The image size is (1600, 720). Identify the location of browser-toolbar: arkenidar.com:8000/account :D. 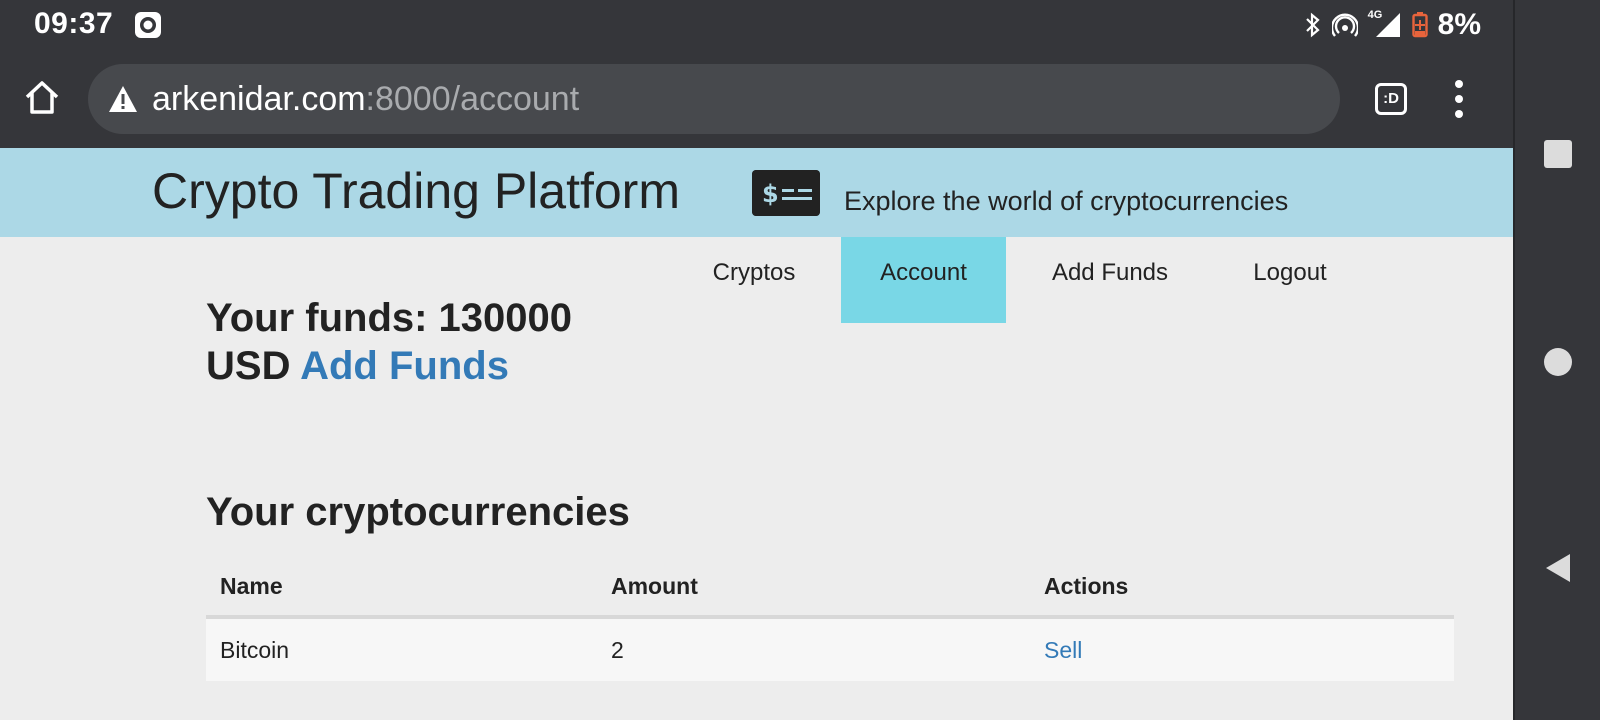
(756, 99).